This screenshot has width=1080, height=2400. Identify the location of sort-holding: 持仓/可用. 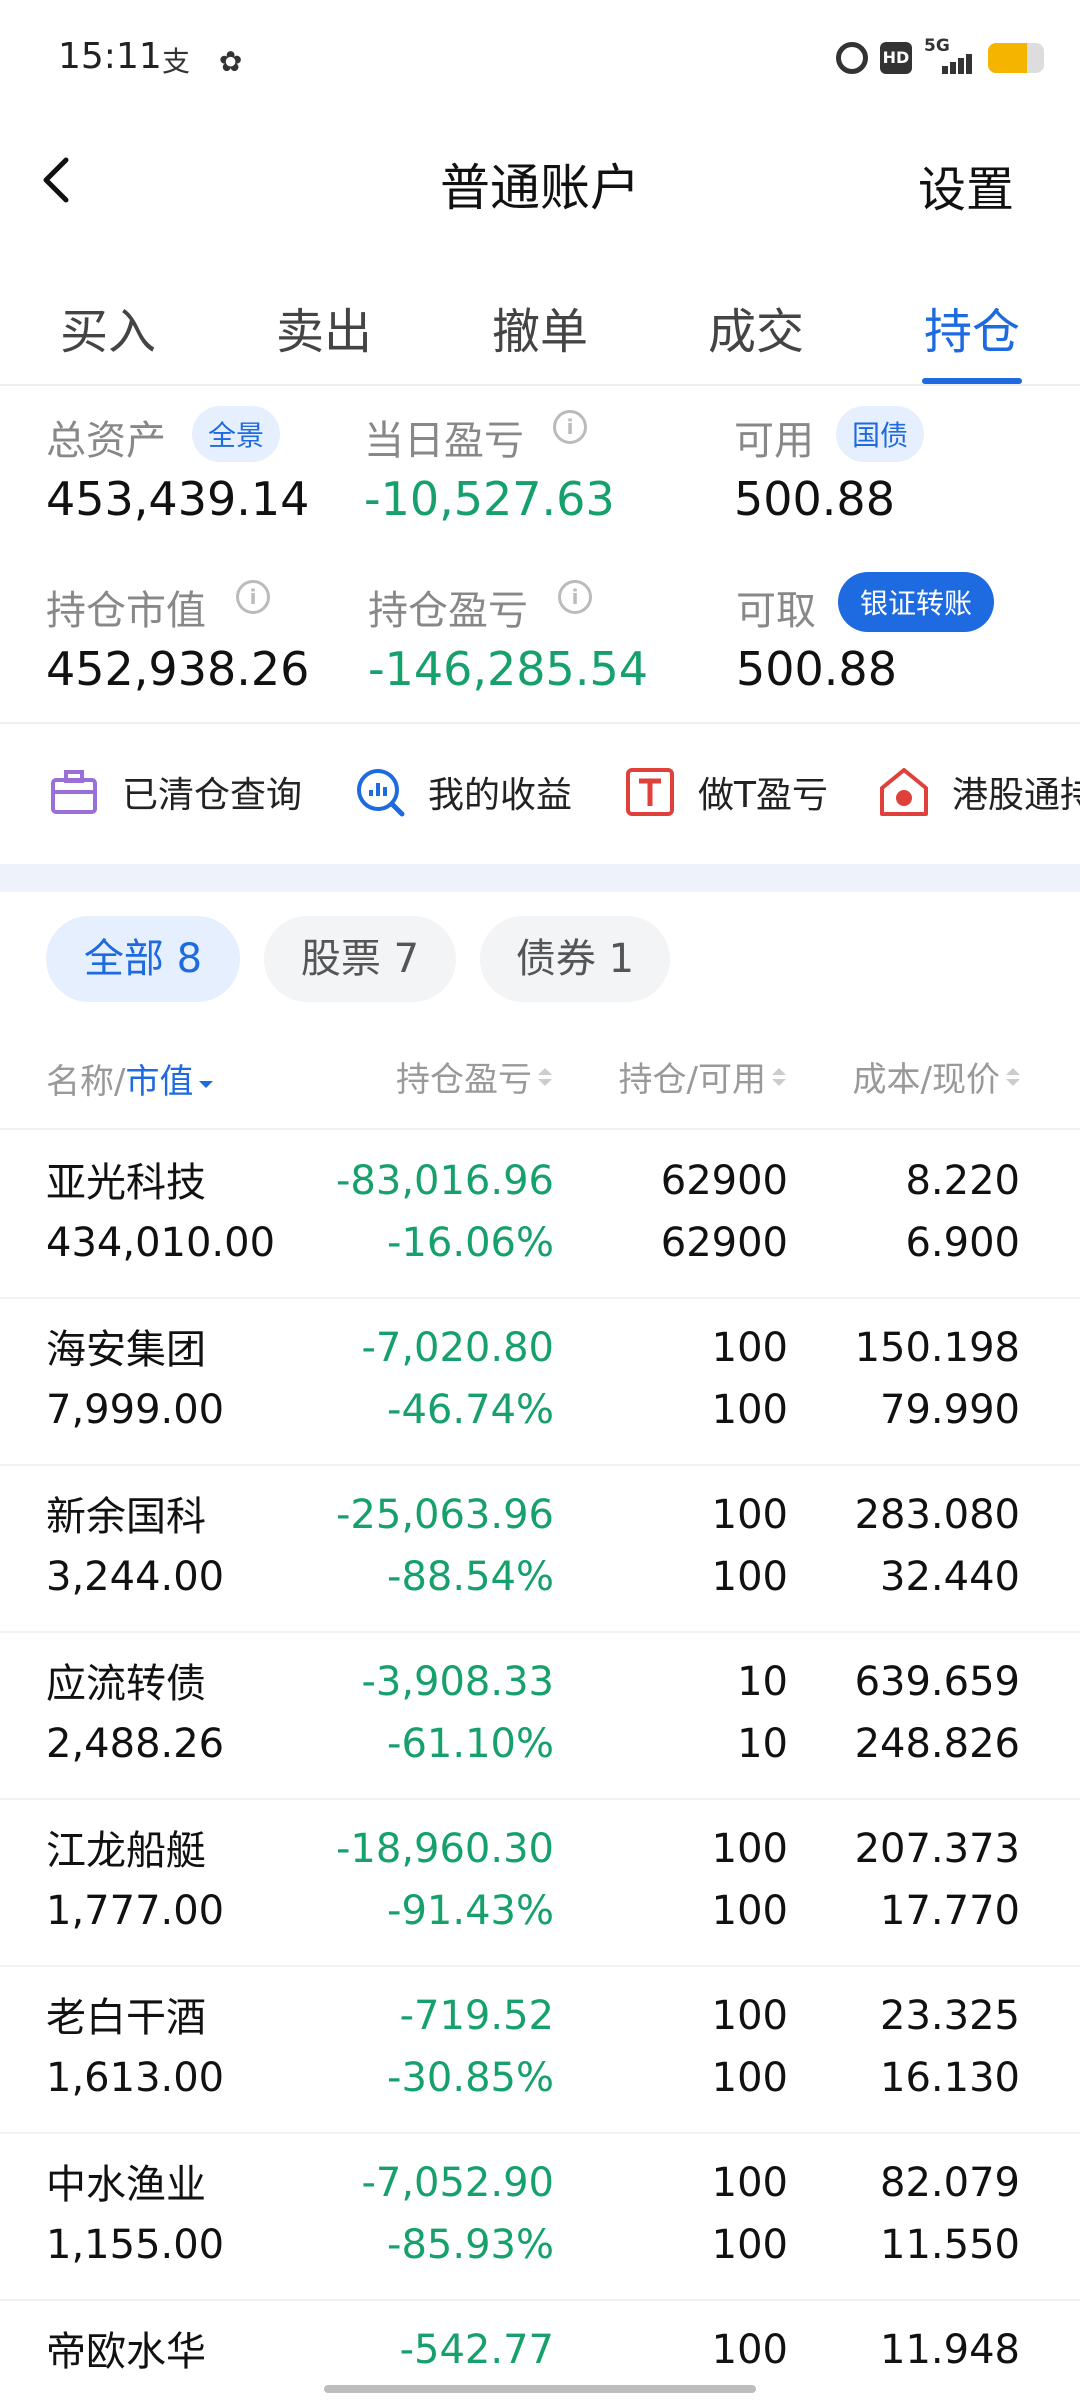
(702, 1076).